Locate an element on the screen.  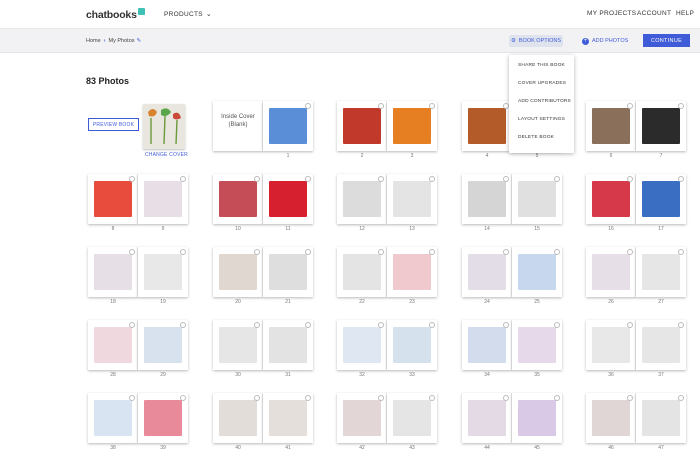
inside-cover-page: Inside Cover (Blank) is located at coordinates (238, 126).